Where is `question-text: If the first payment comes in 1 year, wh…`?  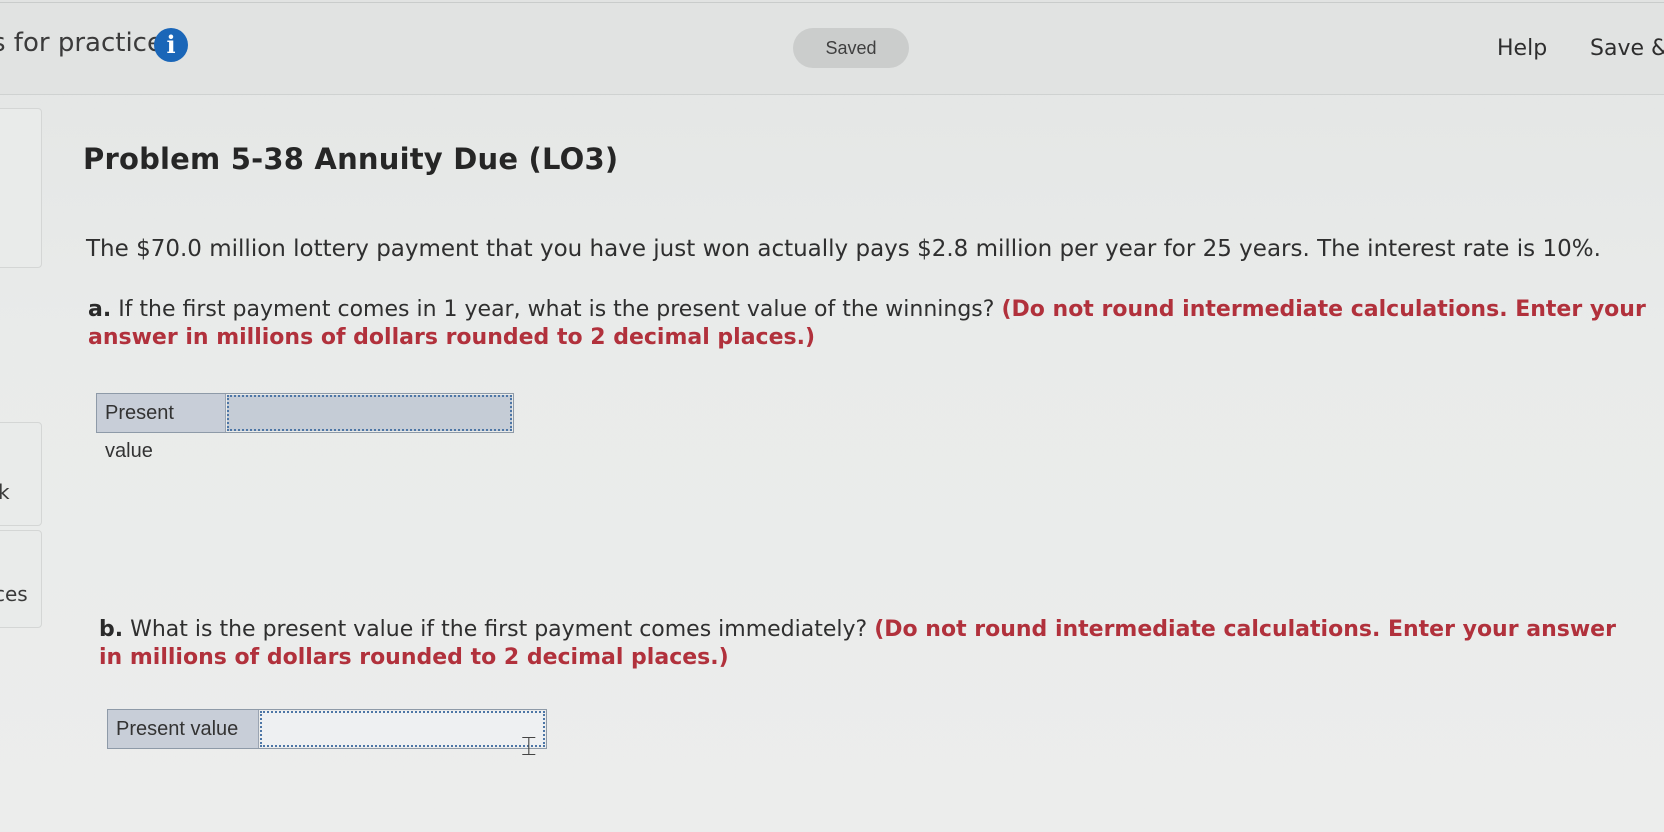 question-text: If the first payment comes in 1 year, wh… is located at coordinates (556, 309).